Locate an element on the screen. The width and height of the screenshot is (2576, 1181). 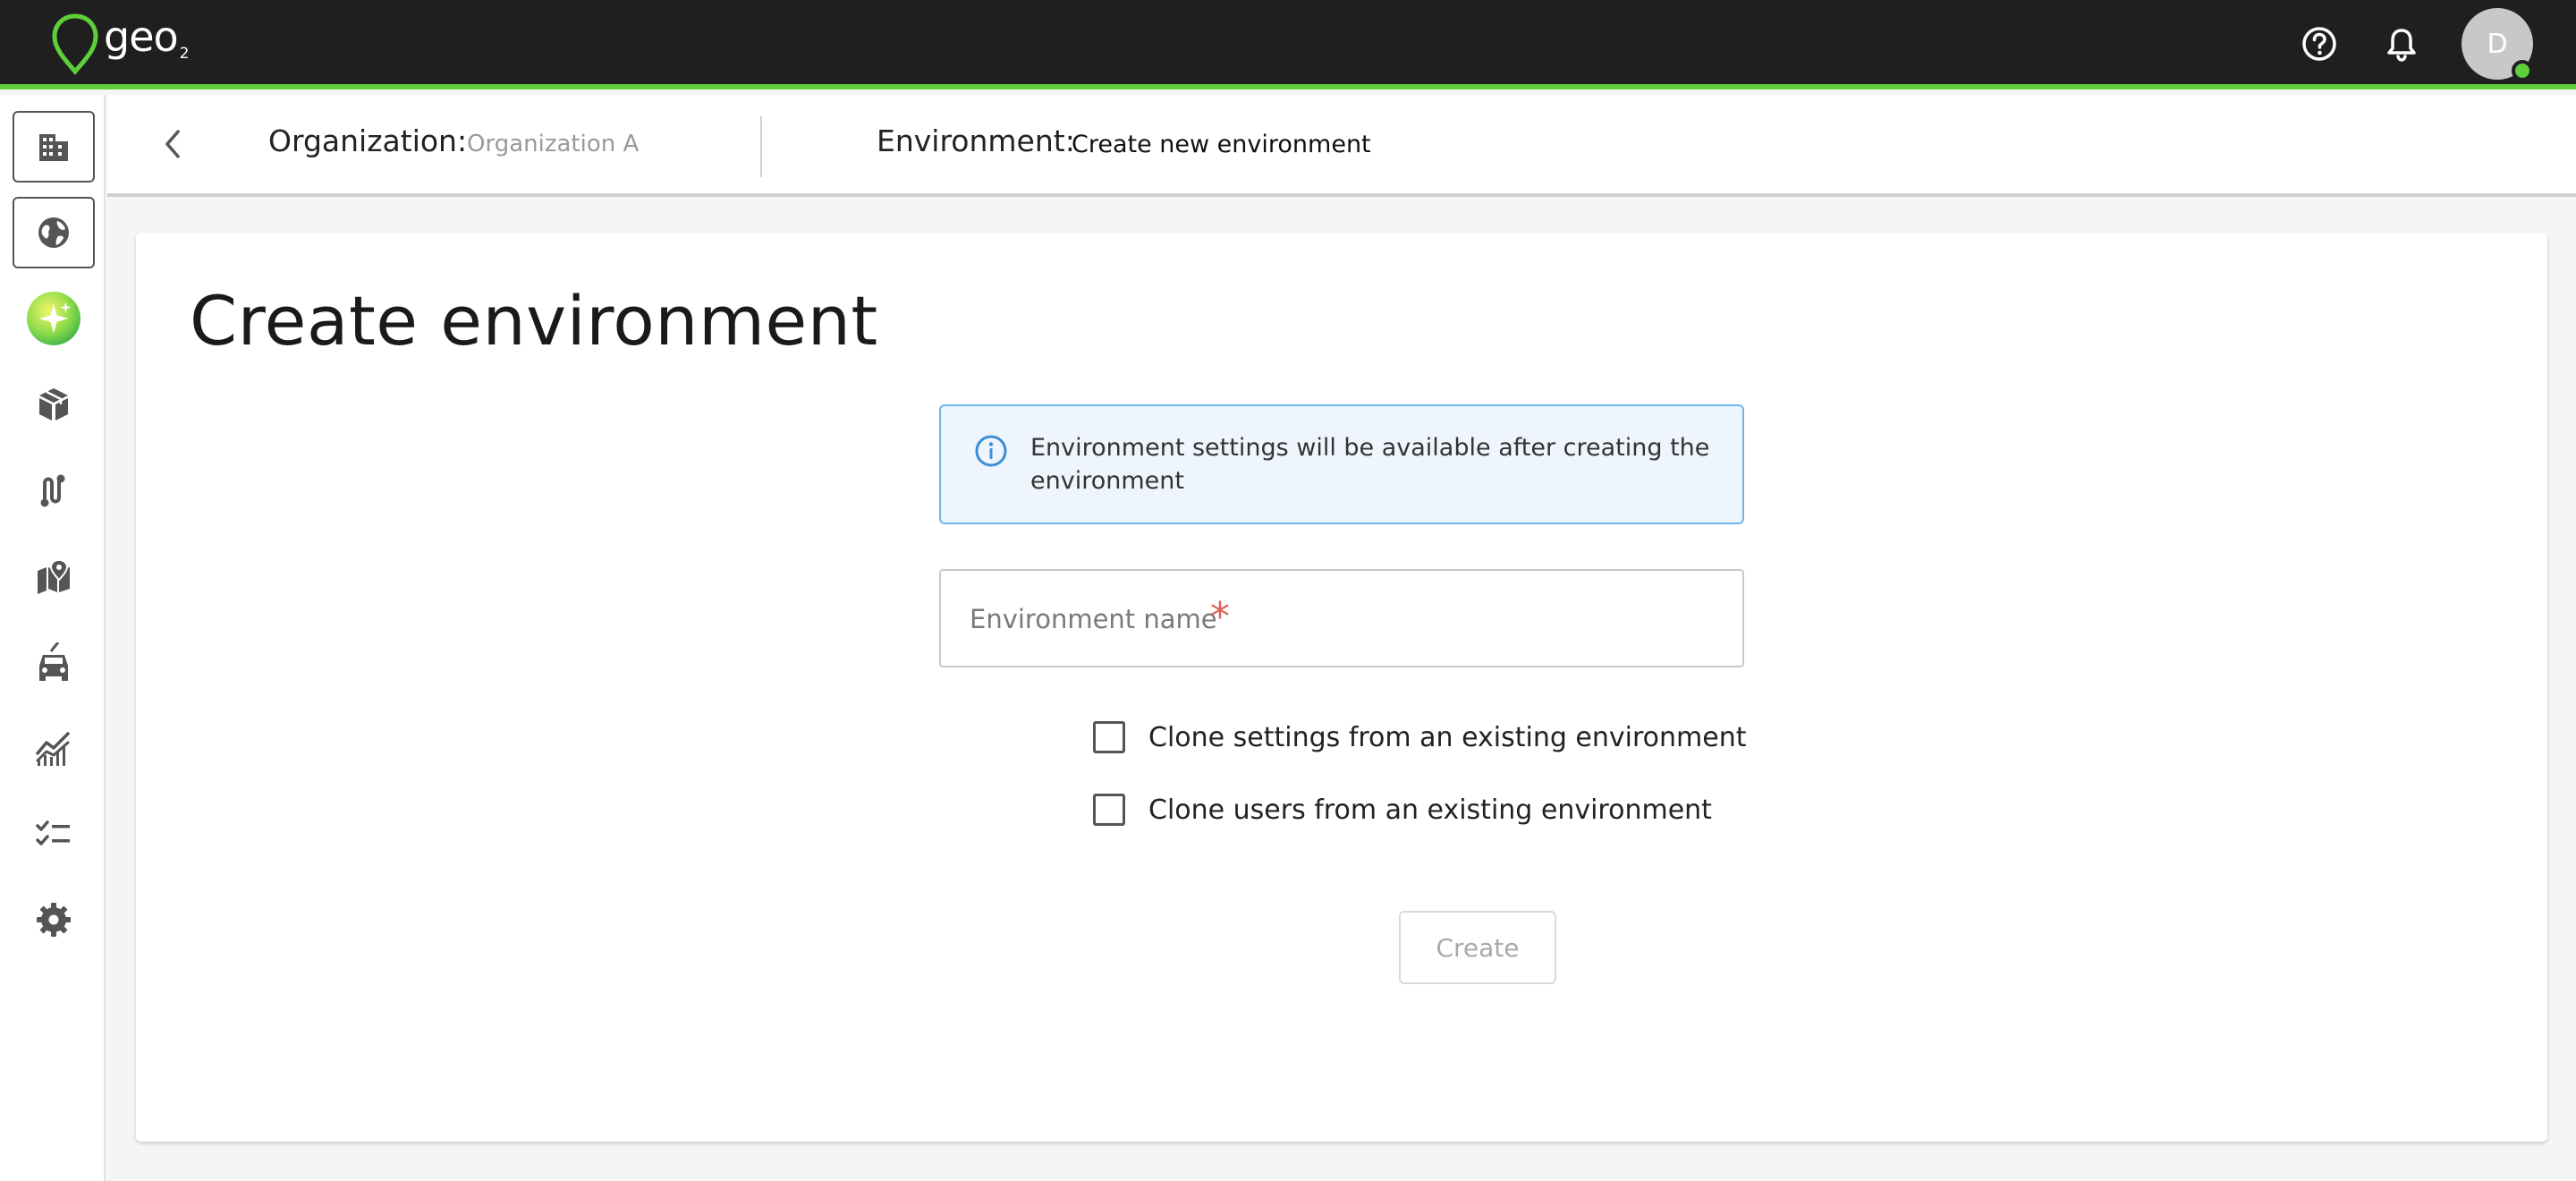
map-pin-icon is located at coordinates (54, 576).